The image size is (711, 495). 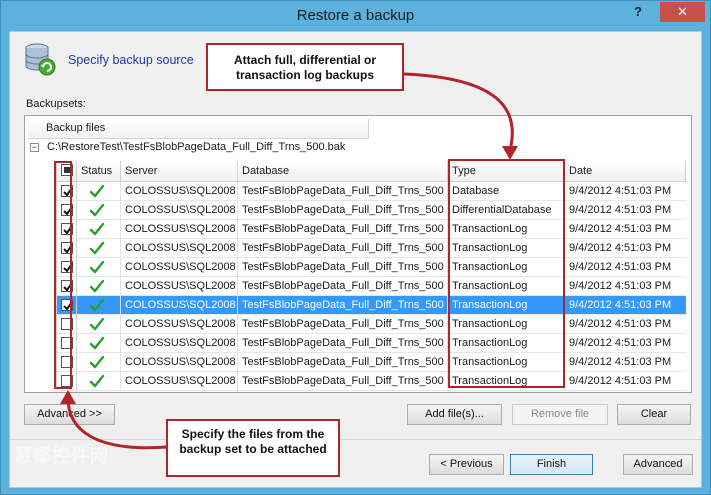 I want to click on bottom-annotation-arrow, so click(x=117, y=423).